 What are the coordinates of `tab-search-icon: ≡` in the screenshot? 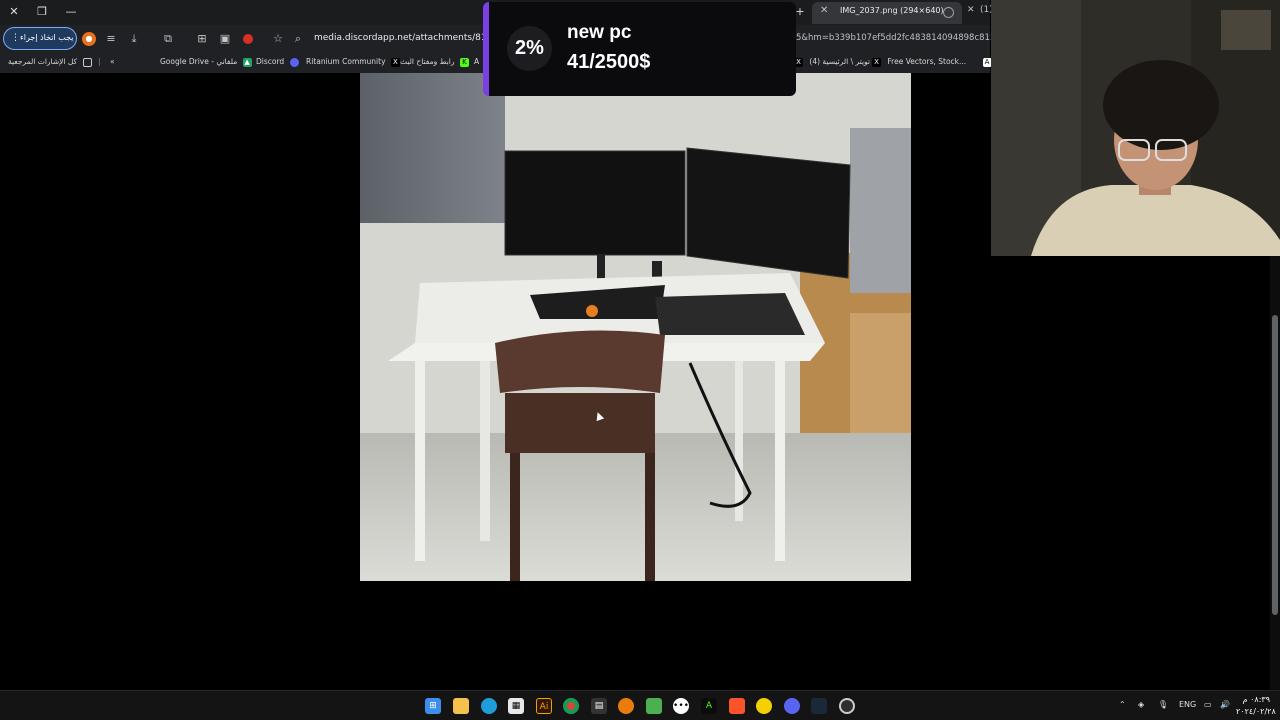 It's located at (111, 39).